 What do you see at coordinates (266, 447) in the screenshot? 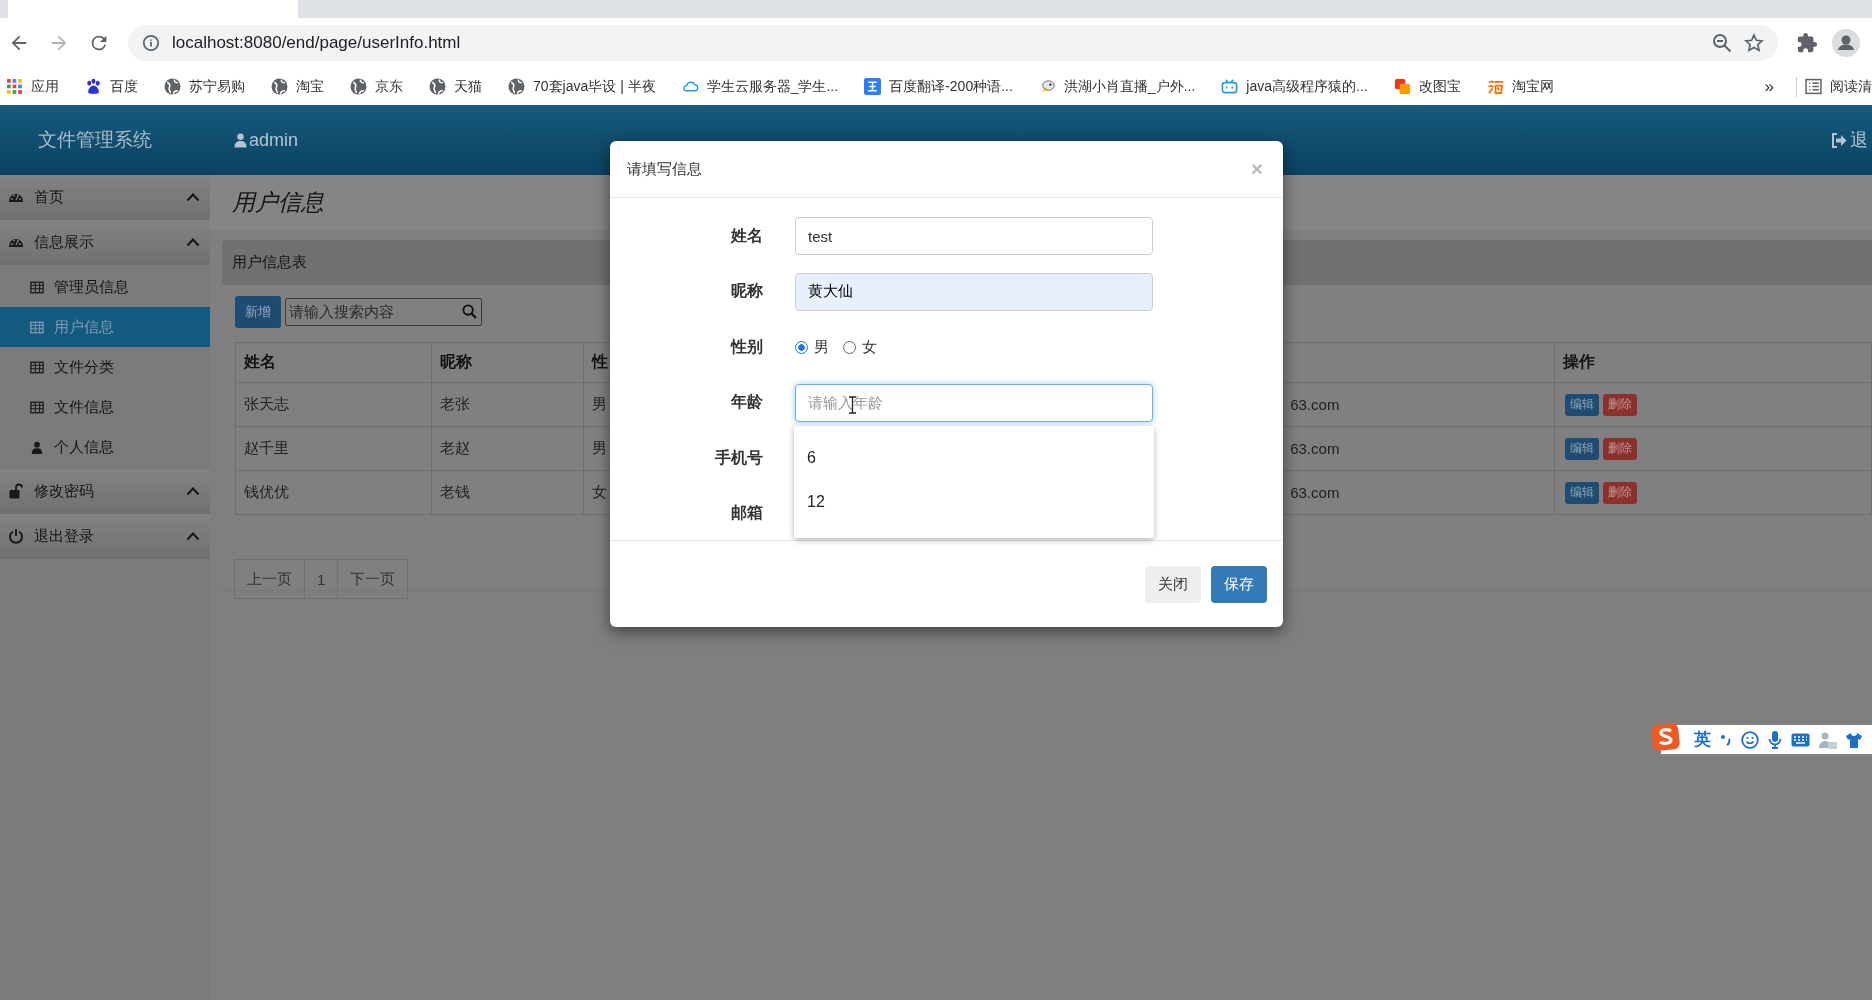
I see `table-cell: 赵千里` at bounding box center [266, 447].